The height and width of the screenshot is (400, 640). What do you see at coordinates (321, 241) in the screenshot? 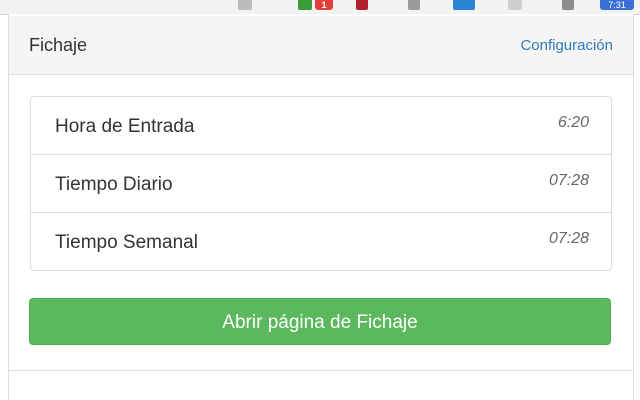
I see `list-item: Tiempo Semanal 07:28` at bounding box center [321, 241].